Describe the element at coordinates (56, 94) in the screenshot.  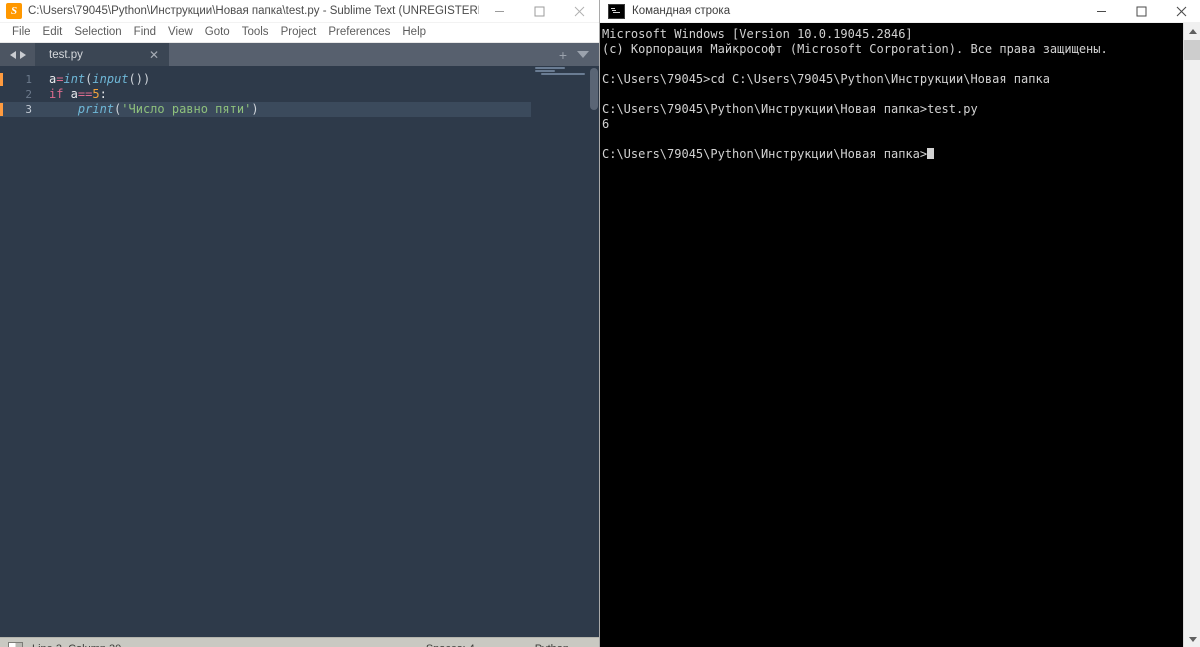
I see `code-token: if` at that location.